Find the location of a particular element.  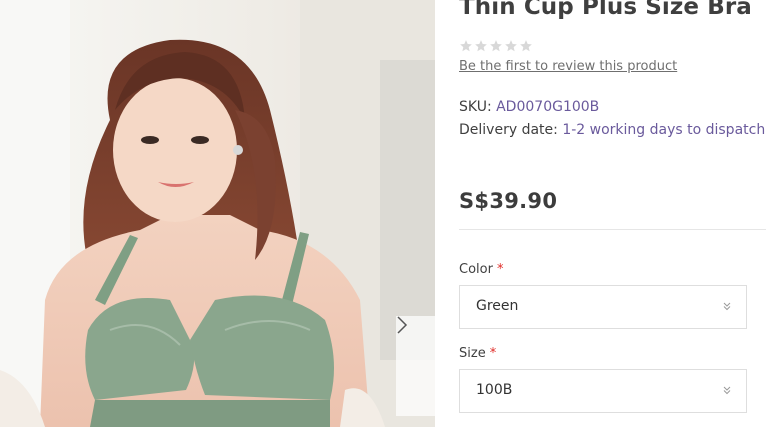

color-select: Green is located at coordinates (603, 307).